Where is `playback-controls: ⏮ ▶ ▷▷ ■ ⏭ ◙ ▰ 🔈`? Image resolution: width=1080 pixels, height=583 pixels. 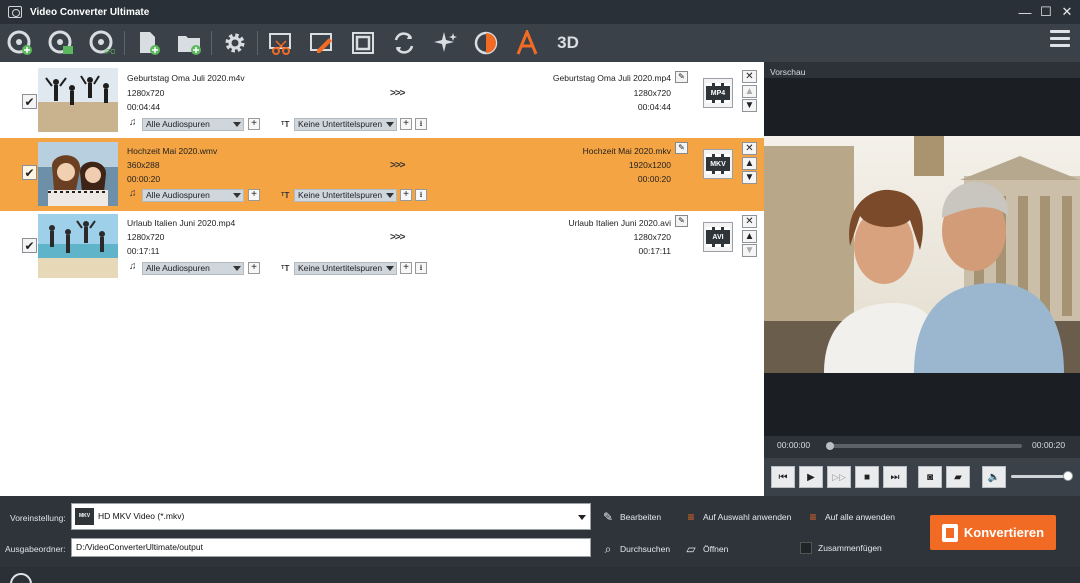 playback-controls: ⏮ ▶ ▷▷ ■ ⏭ ◙ ▰ 🔈 is located at coordinates (922, 477).